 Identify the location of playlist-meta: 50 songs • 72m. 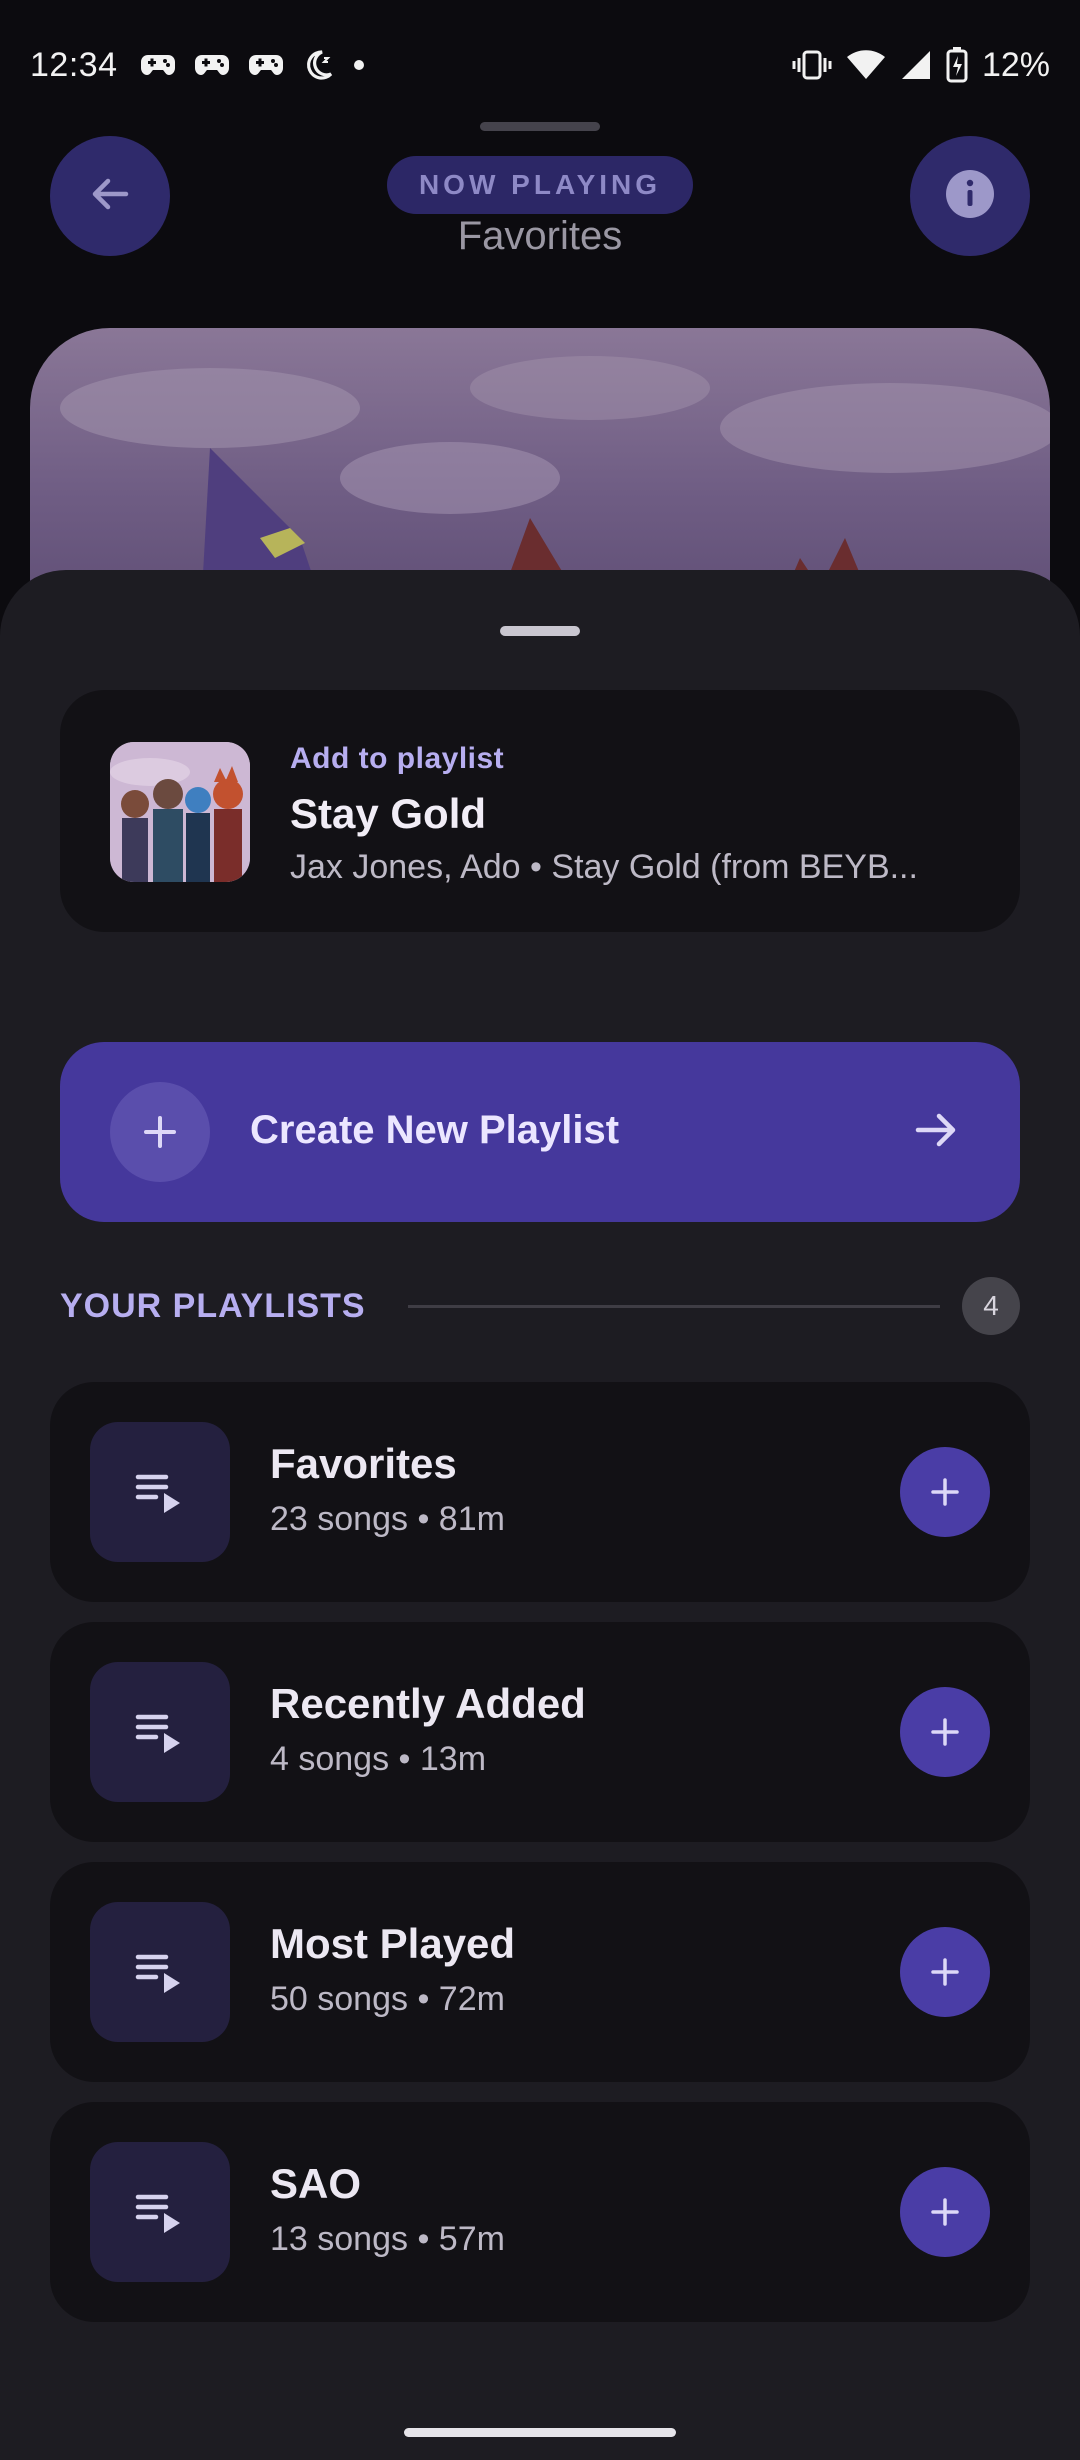
(387, 1999).